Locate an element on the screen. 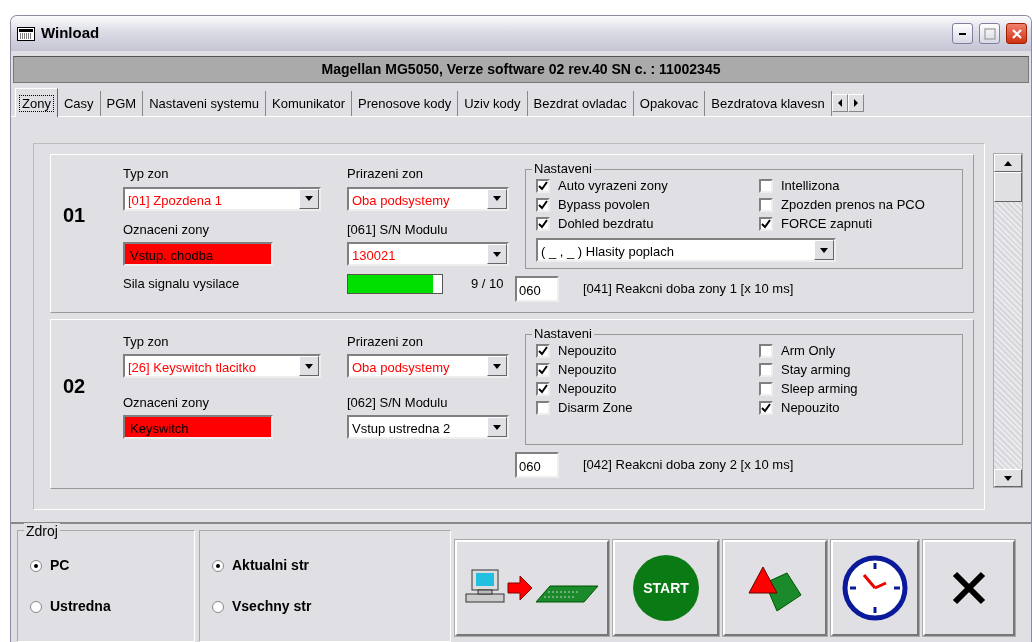 This screenshot has height=642, width=1032. field-label: [042] Reakcni doba zony 2 [x 10 ms] is located at coordinates (688, 465).